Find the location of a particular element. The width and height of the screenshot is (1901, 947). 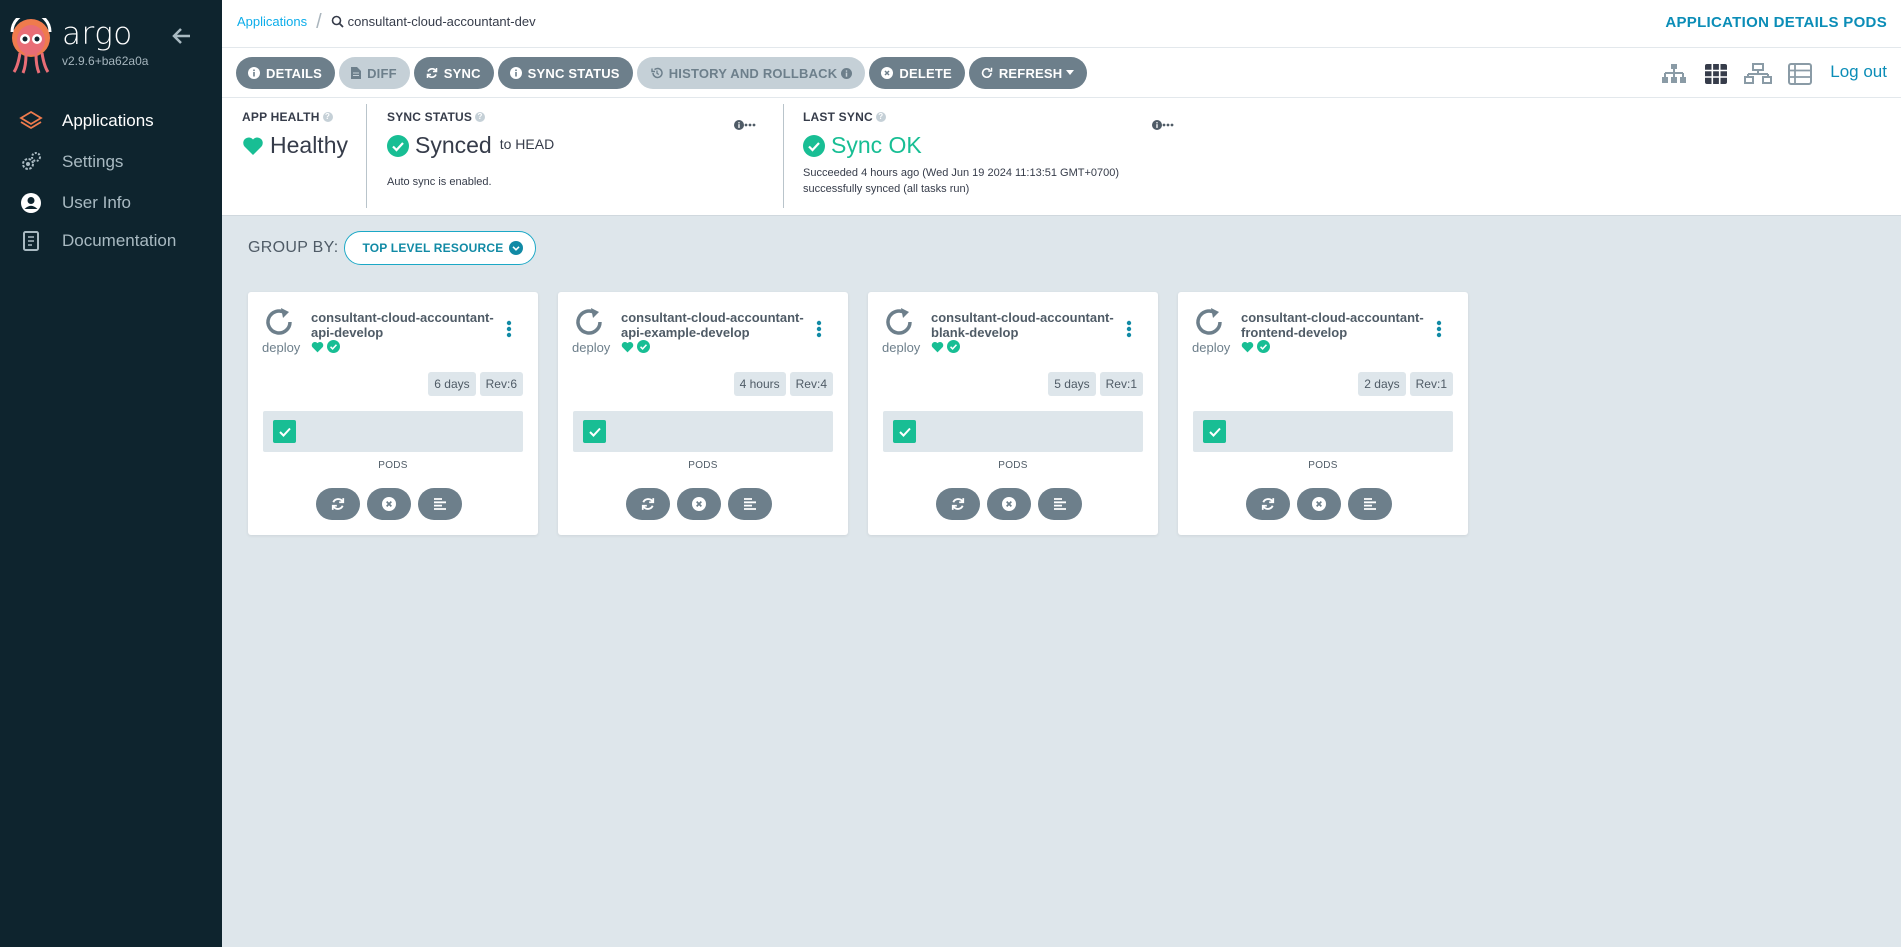

resource-actions is located at coordinates (1012, 504).